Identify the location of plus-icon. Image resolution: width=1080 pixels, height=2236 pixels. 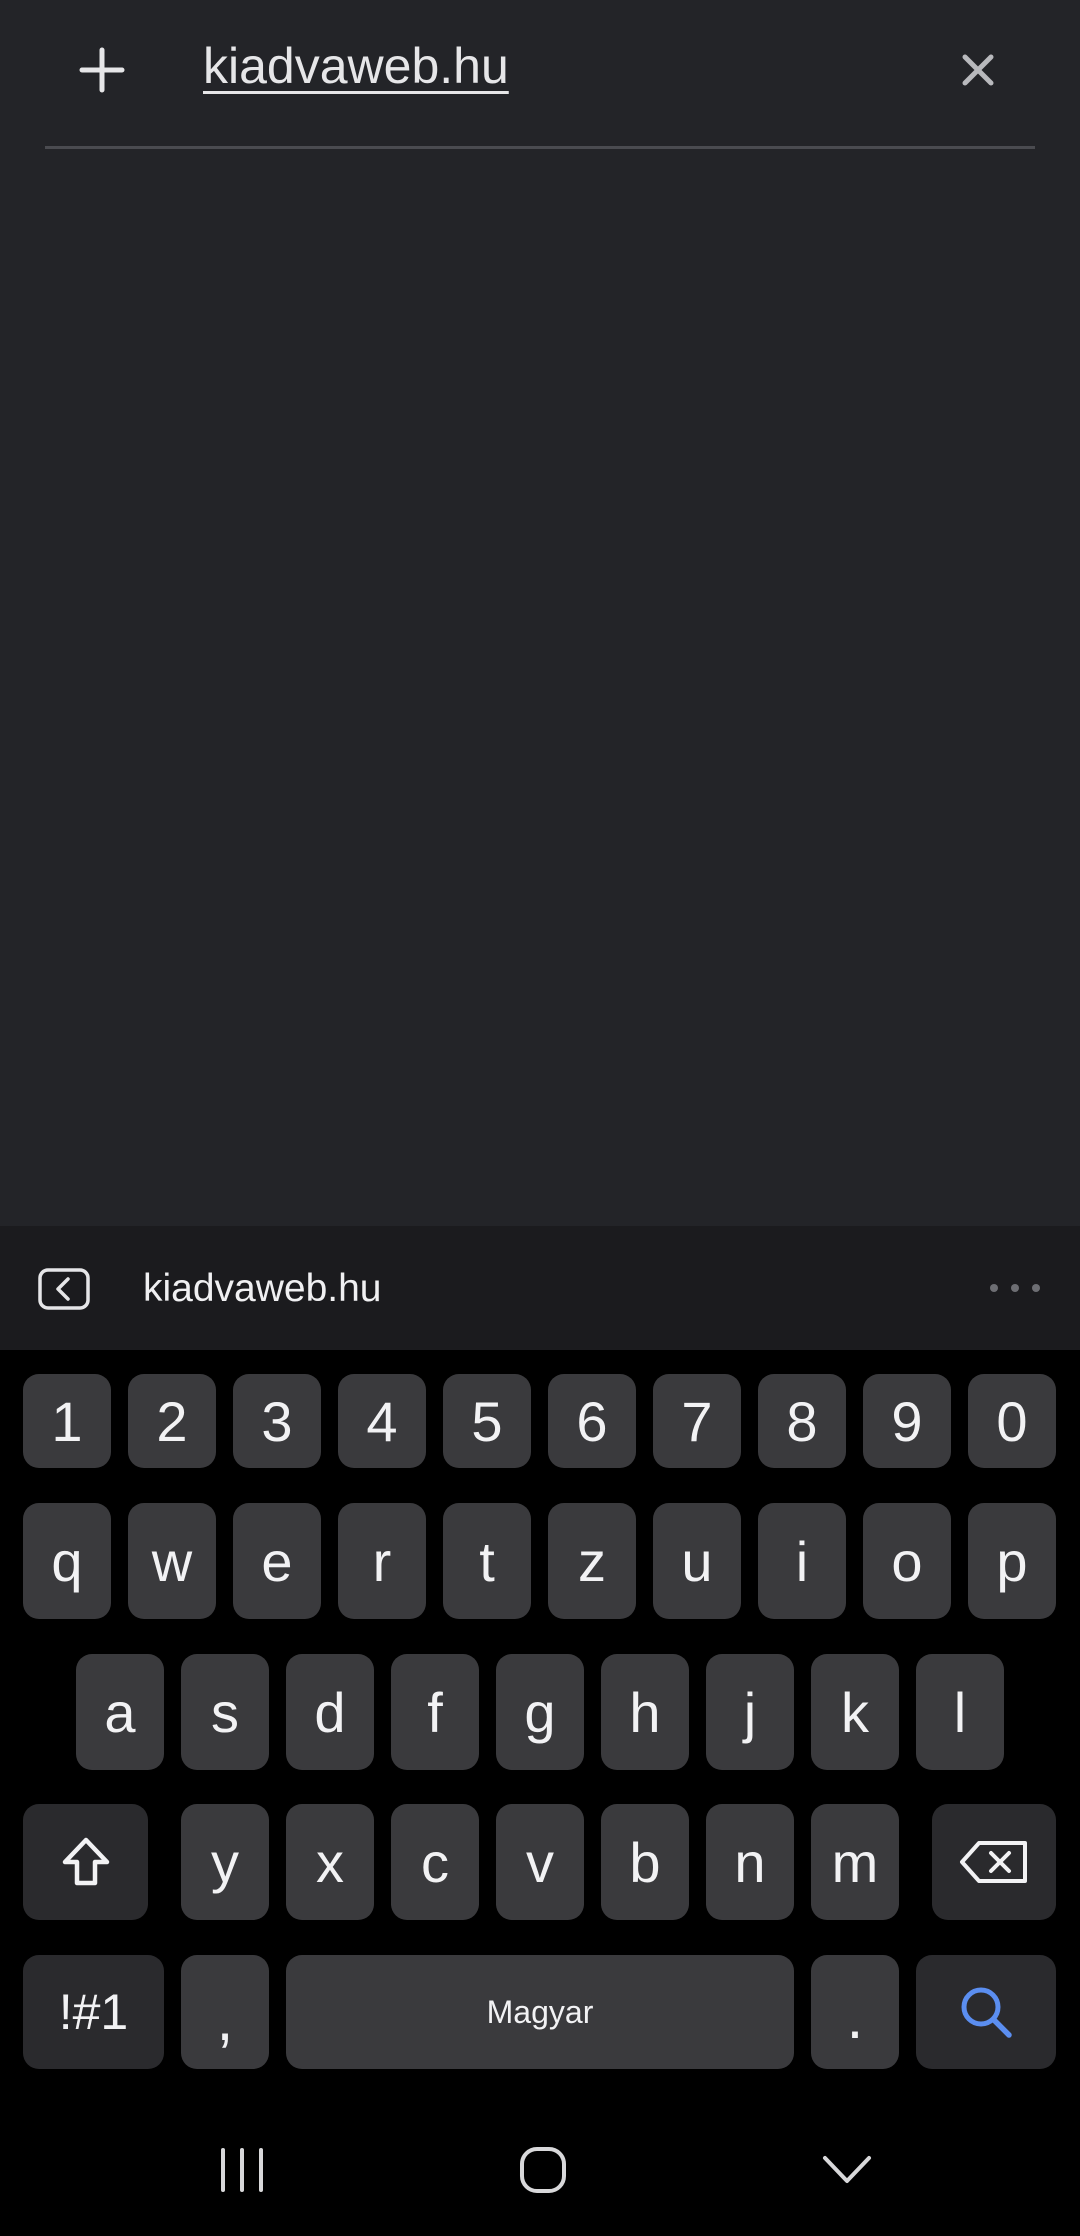
(102, 70).